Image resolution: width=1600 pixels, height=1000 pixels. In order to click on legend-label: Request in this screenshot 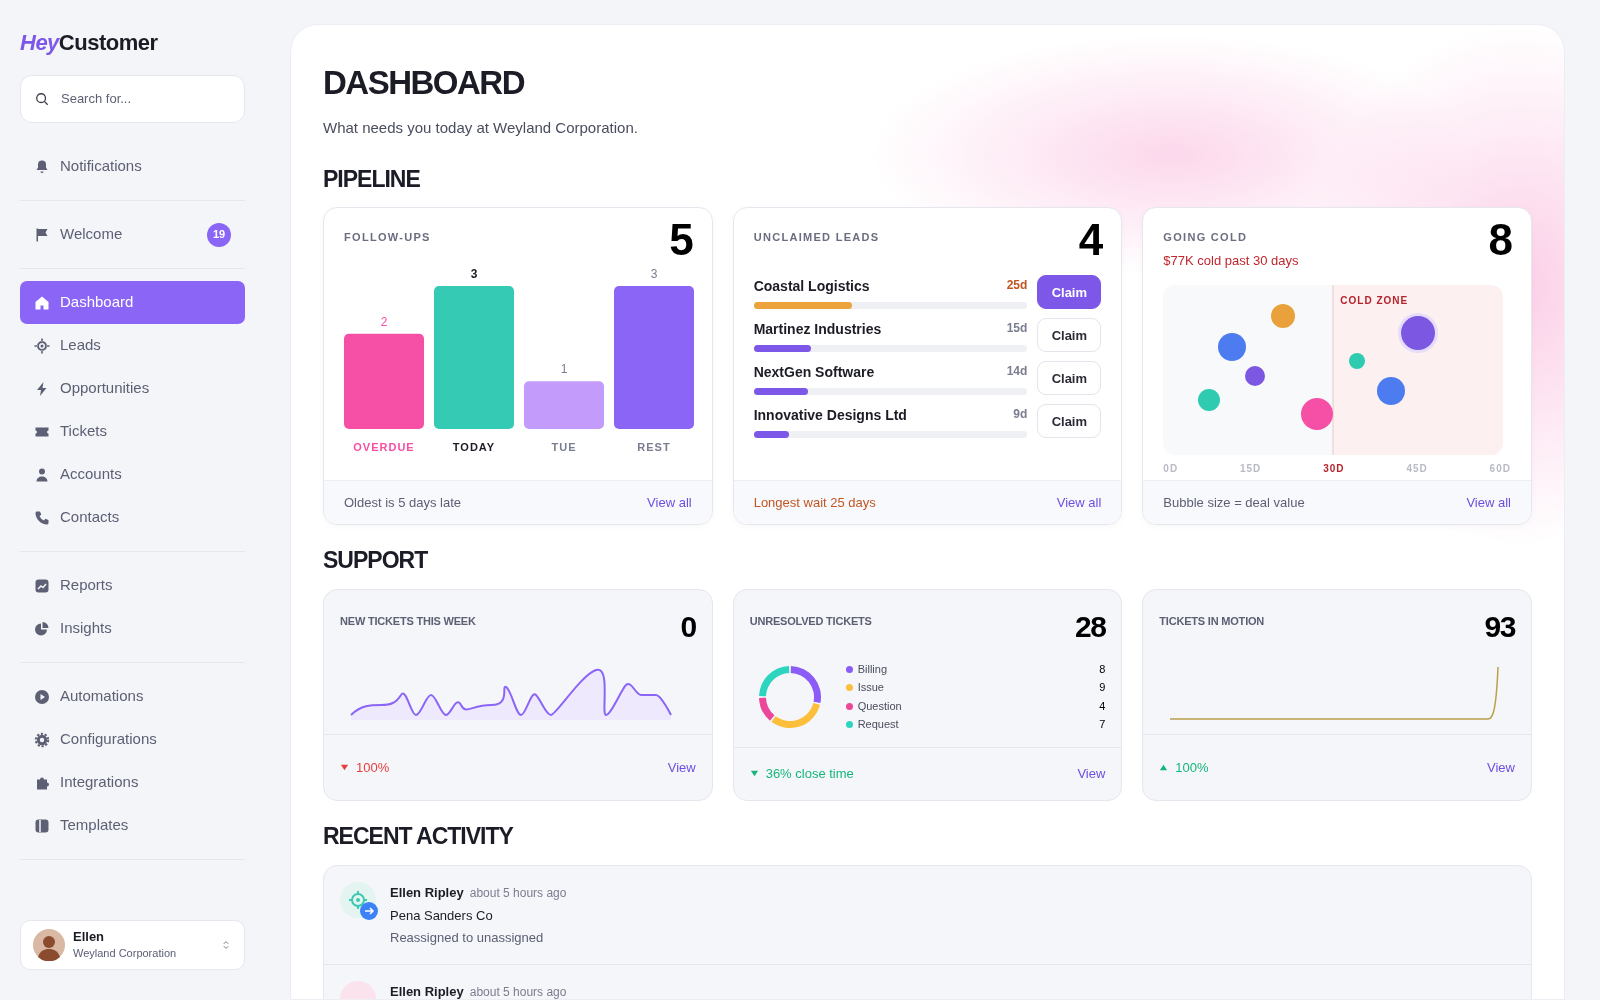, I will do `click(878, 725)`.